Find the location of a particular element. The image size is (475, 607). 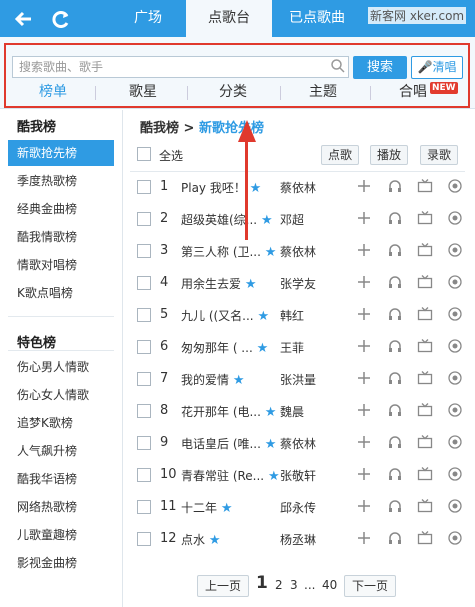

sidebar-item: 伤心男人情歌 is located at coordinates (61, 367).